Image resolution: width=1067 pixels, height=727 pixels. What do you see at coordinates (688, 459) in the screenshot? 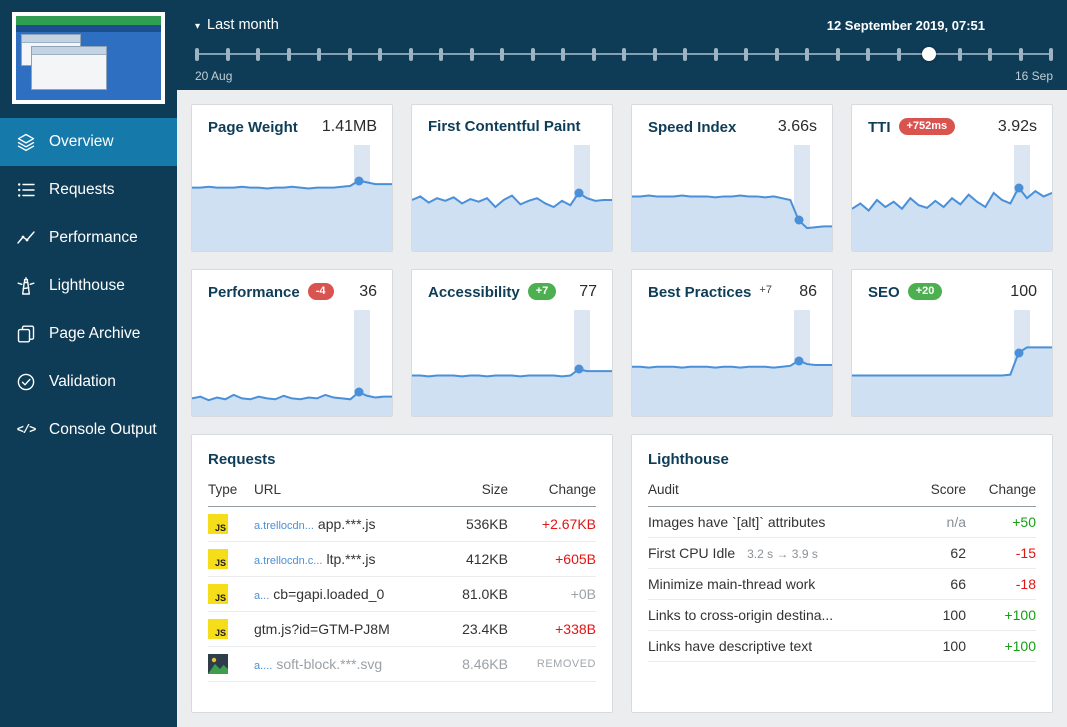
I see `panel-title: Lighthouse` at bounding box center [688, 459].